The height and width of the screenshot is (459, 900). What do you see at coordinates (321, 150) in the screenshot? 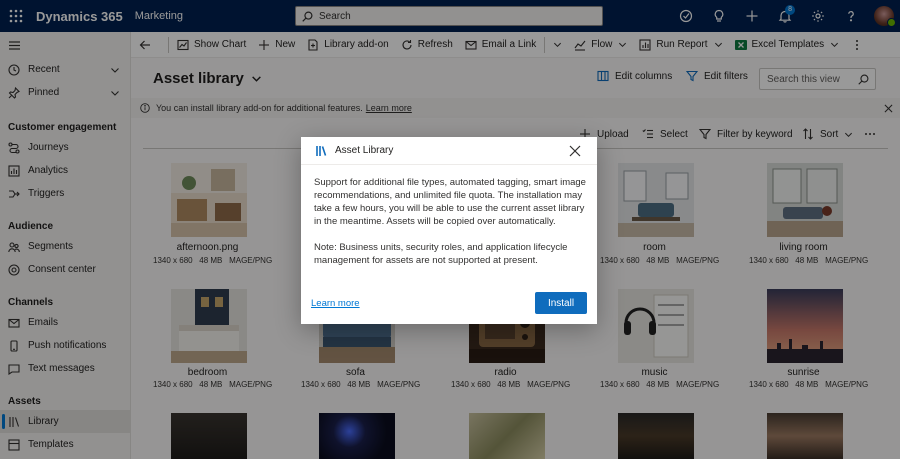
I see `library-icon` at bounding box center [321, 150].